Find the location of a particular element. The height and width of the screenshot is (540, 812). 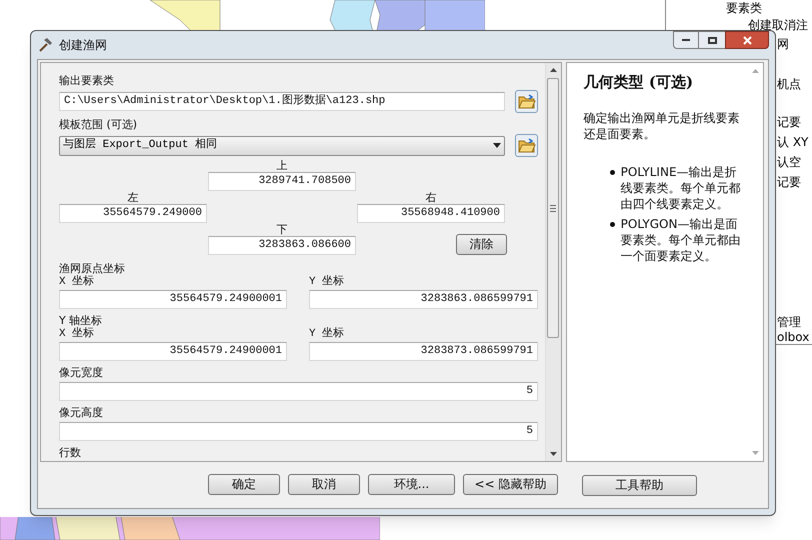

input-field: 35564579.249000 is located at coordinates (133, 213).